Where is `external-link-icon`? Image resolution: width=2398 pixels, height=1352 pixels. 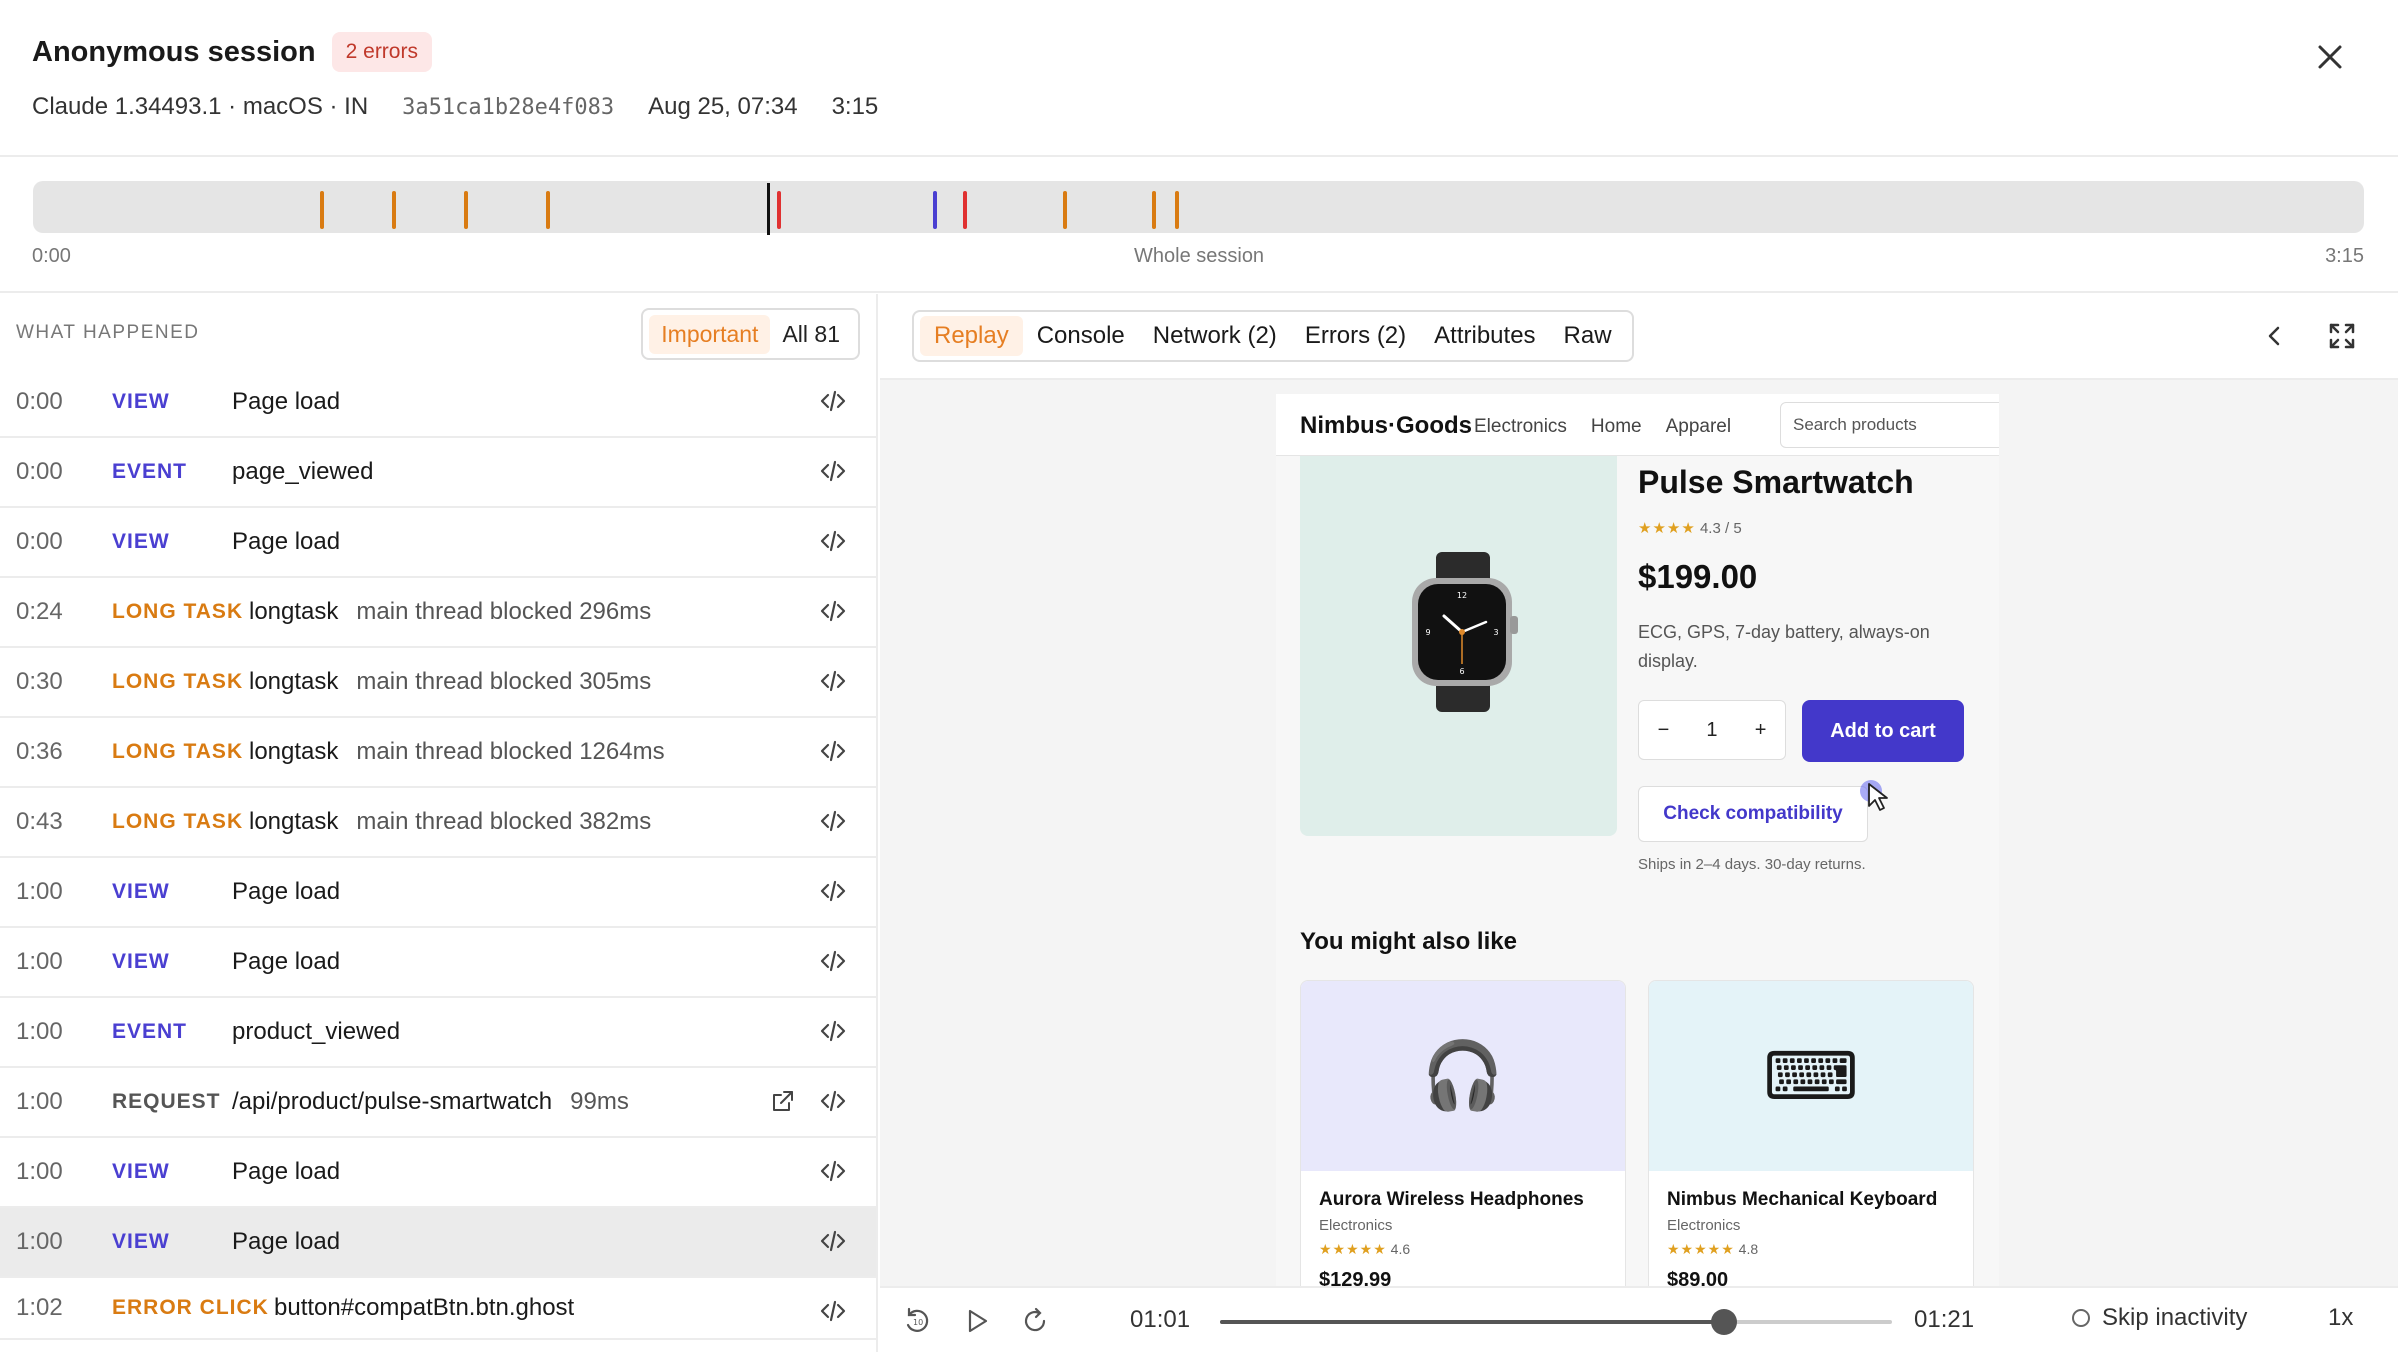 external-link-icon is located at coordinates (783, 1101).